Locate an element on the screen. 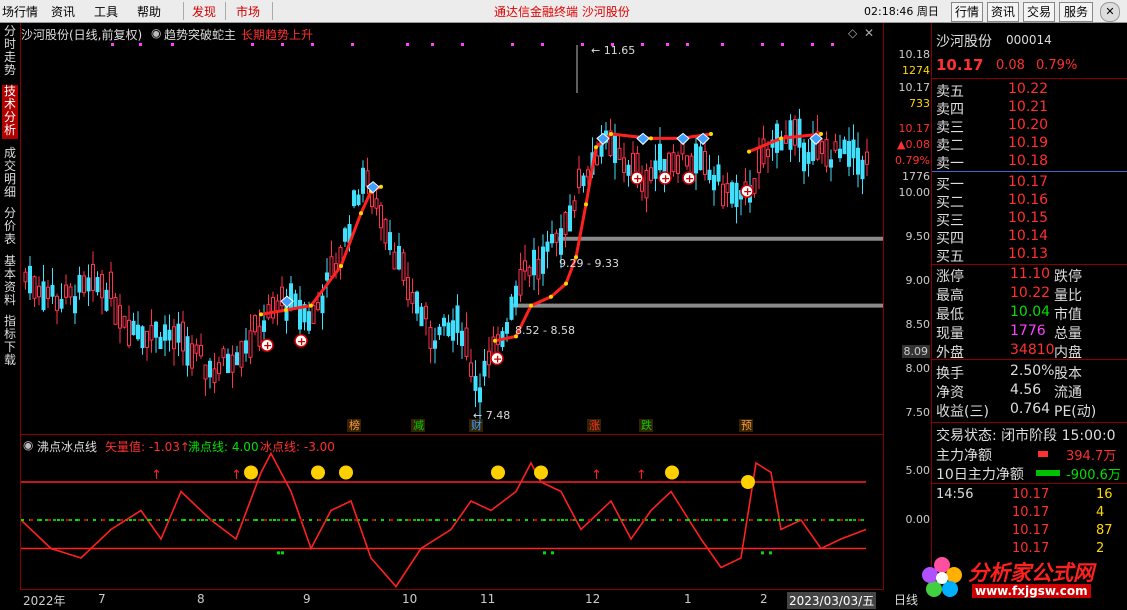 The height and width of the screenshot is (610, 1127). main-flow-value: 394.7万 is located at coordinates (1091, 456).